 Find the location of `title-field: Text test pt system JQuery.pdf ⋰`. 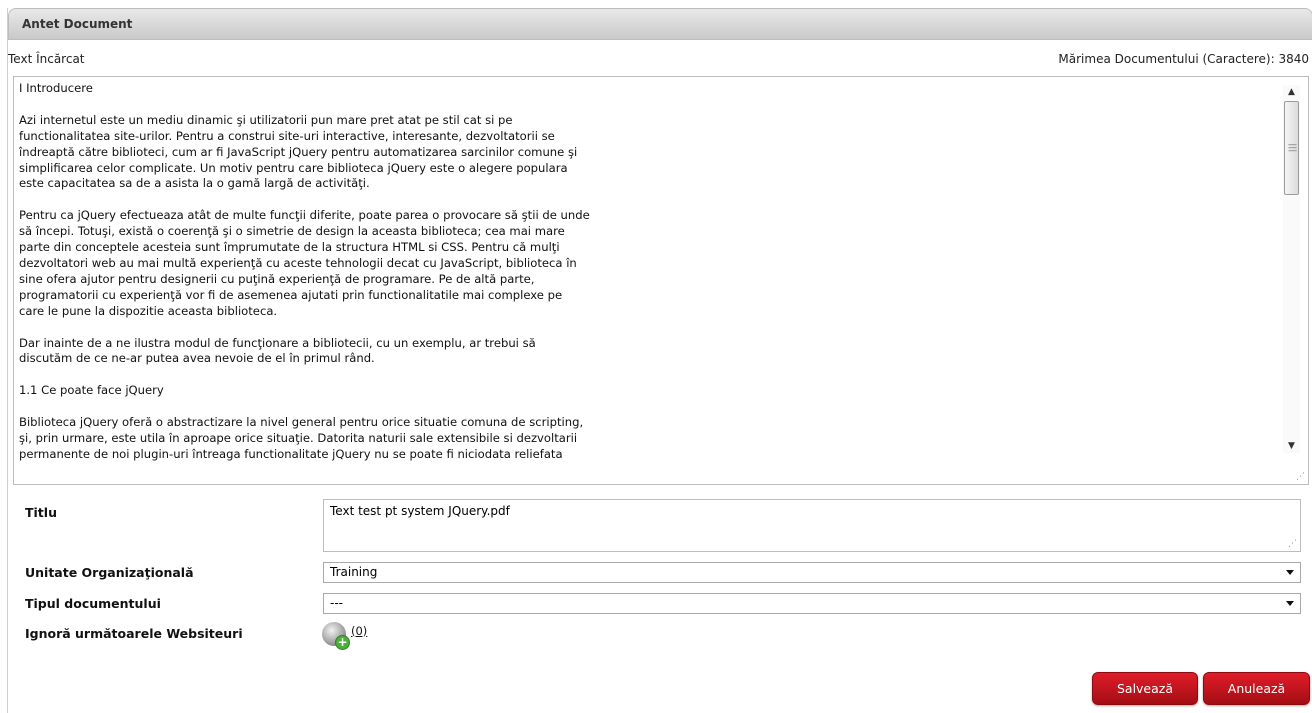

title-field: Text test pt system JQuery.pdf ⋰ is located at coordinates (812, 525).